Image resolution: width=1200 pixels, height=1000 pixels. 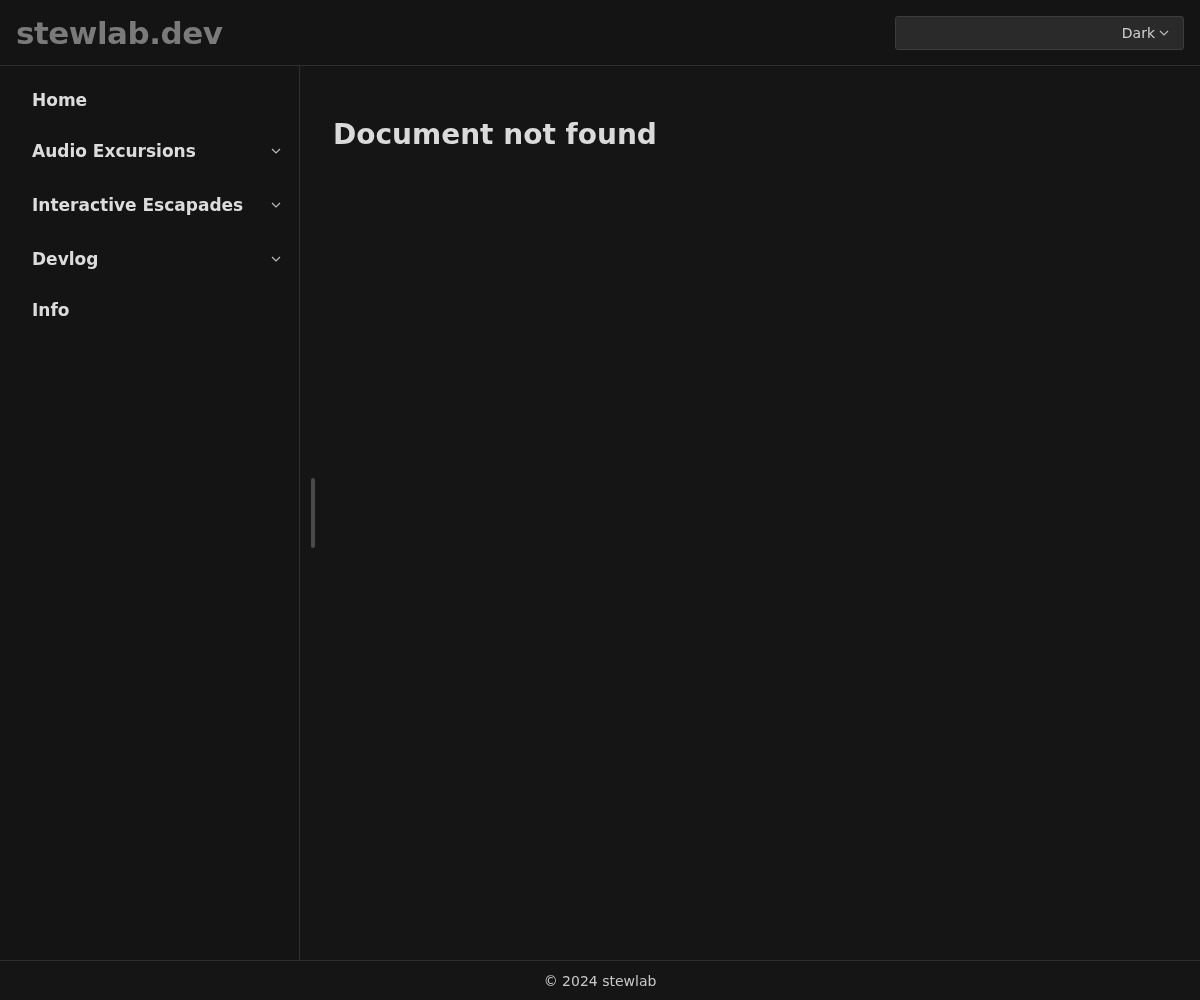 What do you see at coordinates (1039, 32) in the screenshot?
I see `theme-select: Dark` at bounding box center [1039, 32].